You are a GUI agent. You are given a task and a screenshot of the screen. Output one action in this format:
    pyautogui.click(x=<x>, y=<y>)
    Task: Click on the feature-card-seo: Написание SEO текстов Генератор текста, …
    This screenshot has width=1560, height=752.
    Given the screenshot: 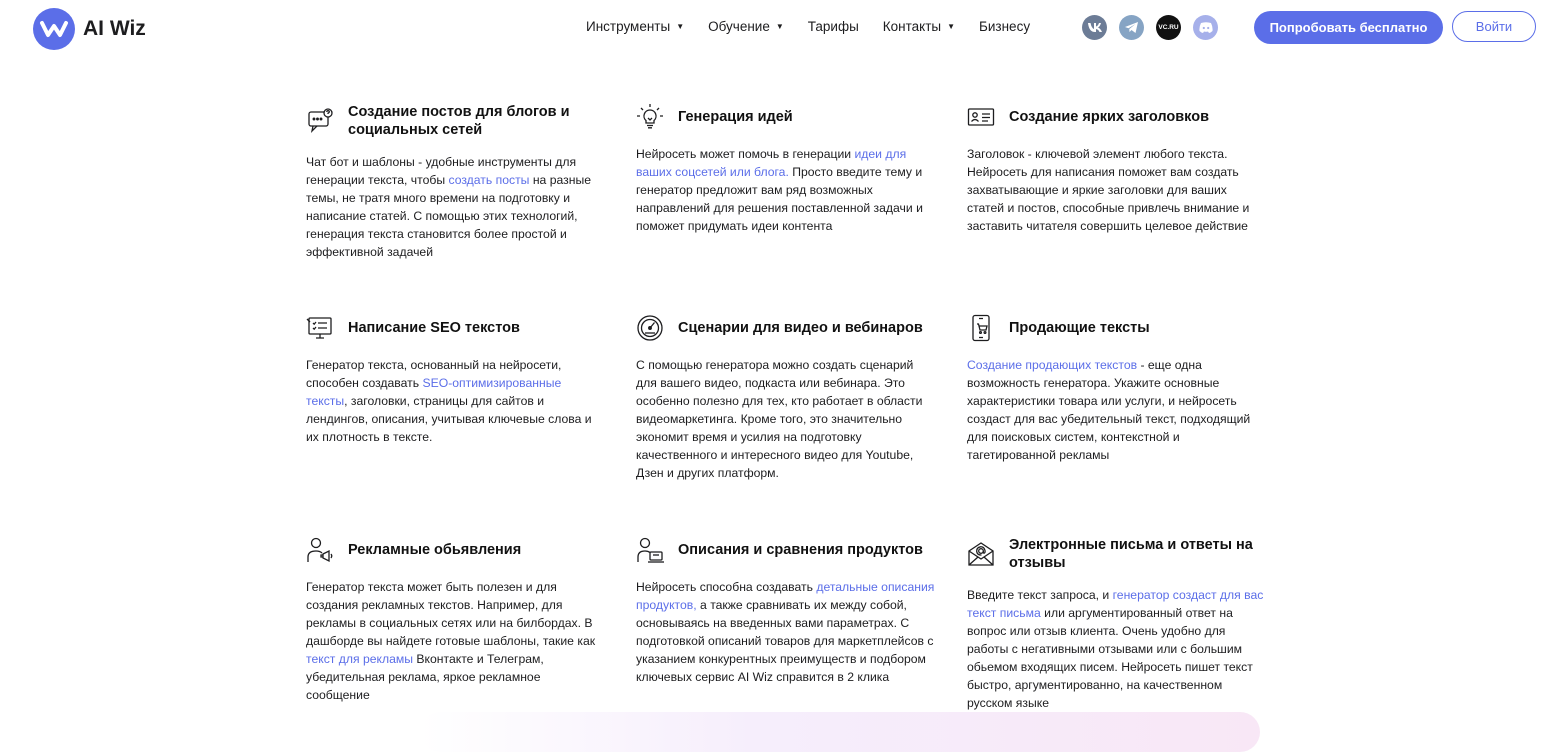 What is the action you would take?
    pyautogui.click(x=456, y=380)
    